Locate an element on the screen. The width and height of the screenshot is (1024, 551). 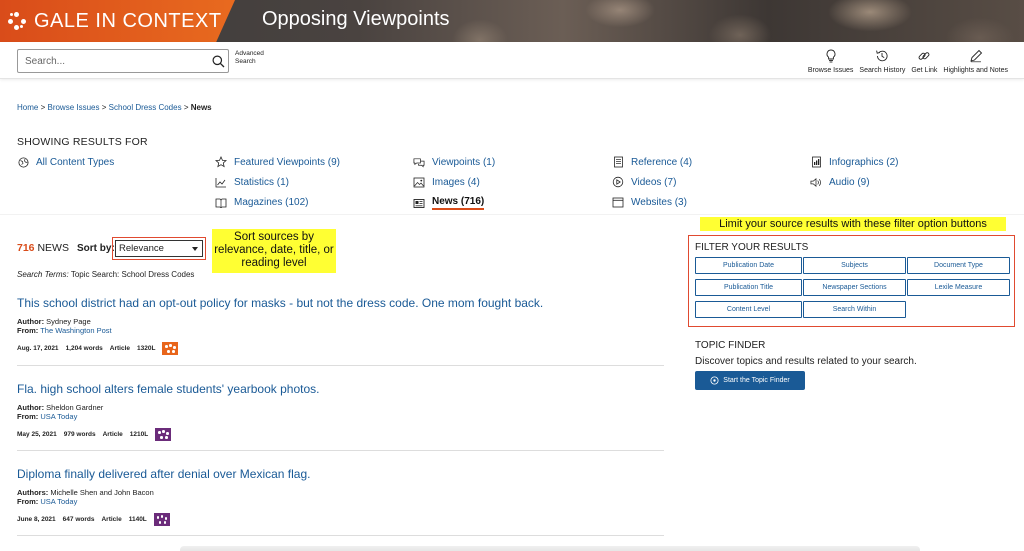
infographic-icon is located at coordinates (816, 162).